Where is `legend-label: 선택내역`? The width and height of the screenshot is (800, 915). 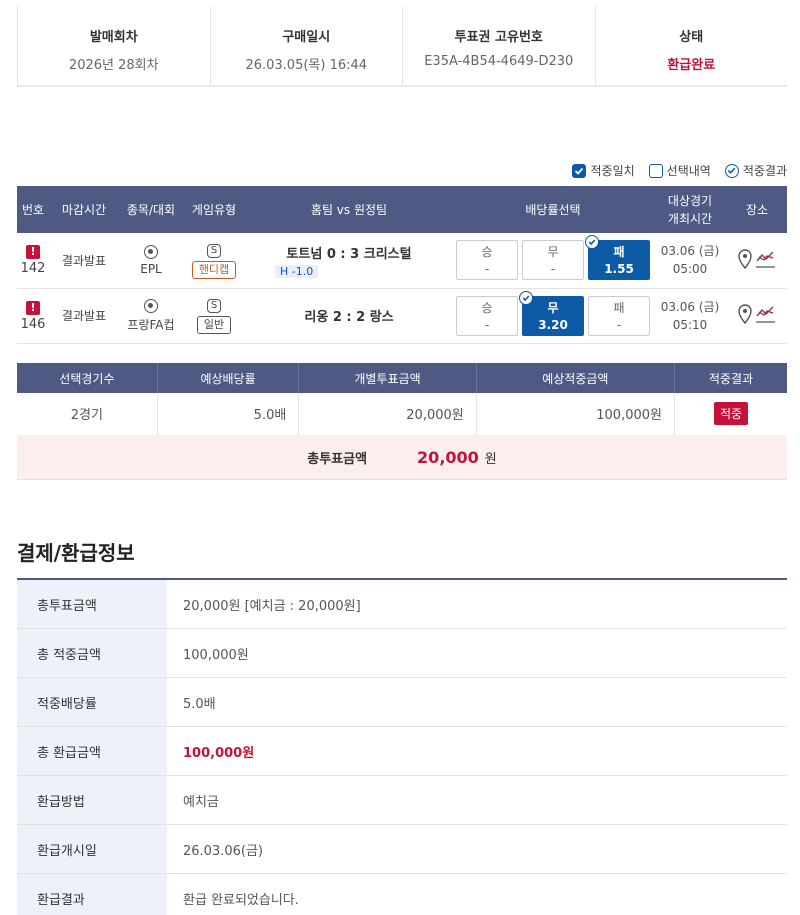
legend-label: 선택내역 is located at coordinates (688, 171).